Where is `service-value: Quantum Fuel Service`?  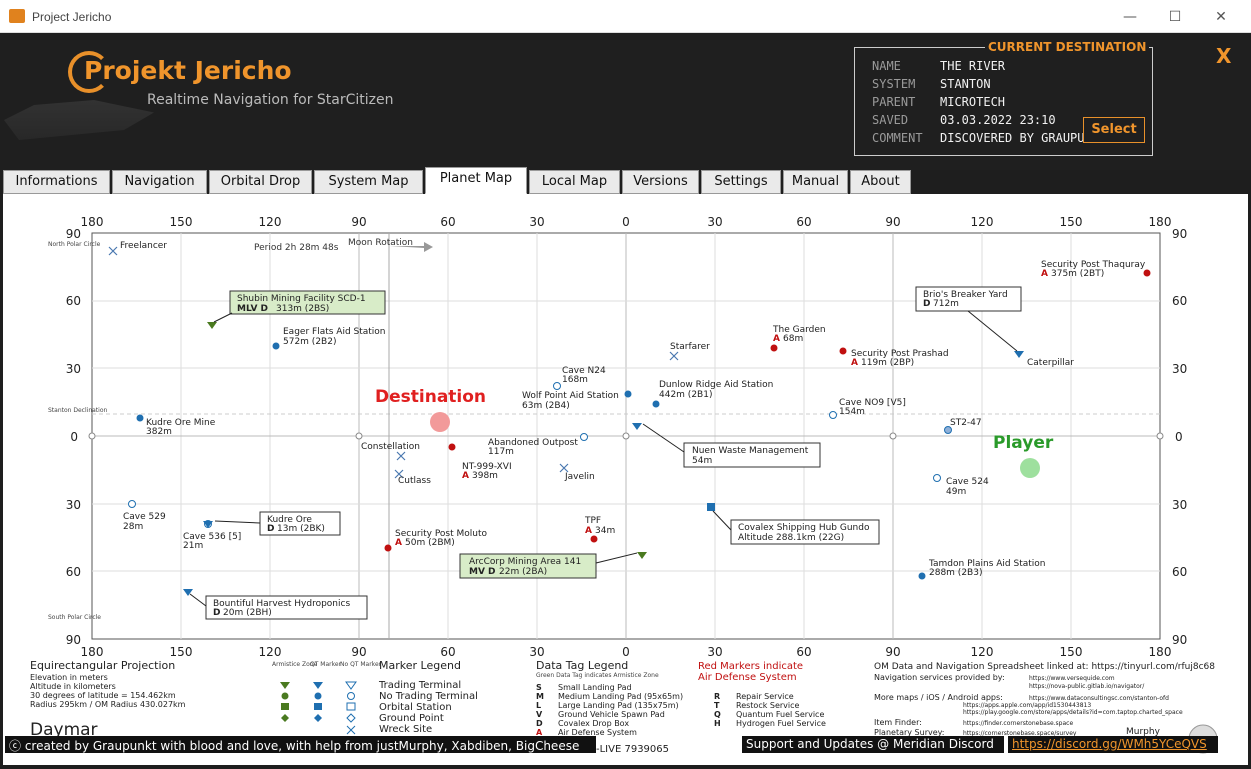 service-value: Quantum Fuel Service is located at coordinates (780, 714).